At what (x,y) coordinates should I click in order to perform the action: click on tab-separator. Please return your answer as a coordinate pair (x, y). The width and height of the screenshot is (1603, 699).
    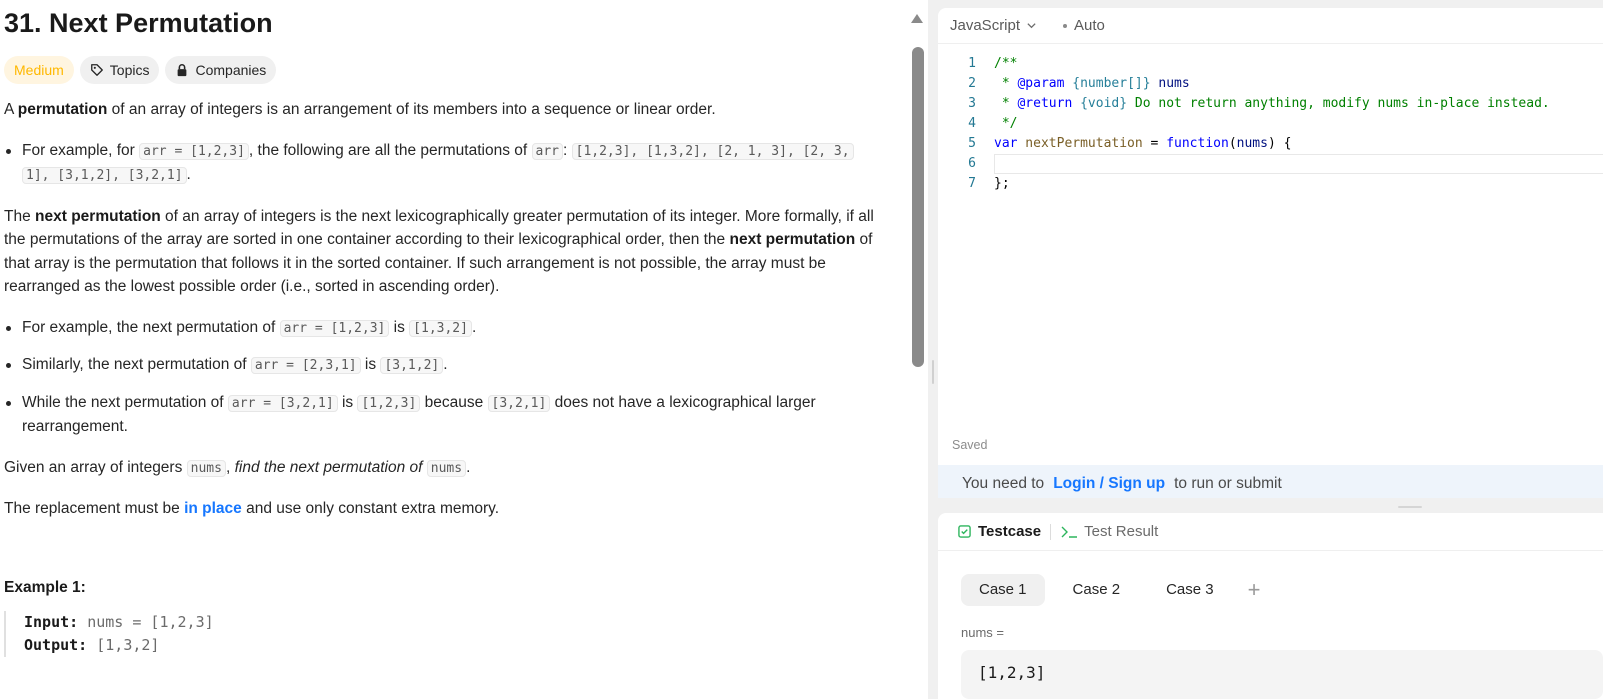
    Looking at the image, I should click on (1051, 531).